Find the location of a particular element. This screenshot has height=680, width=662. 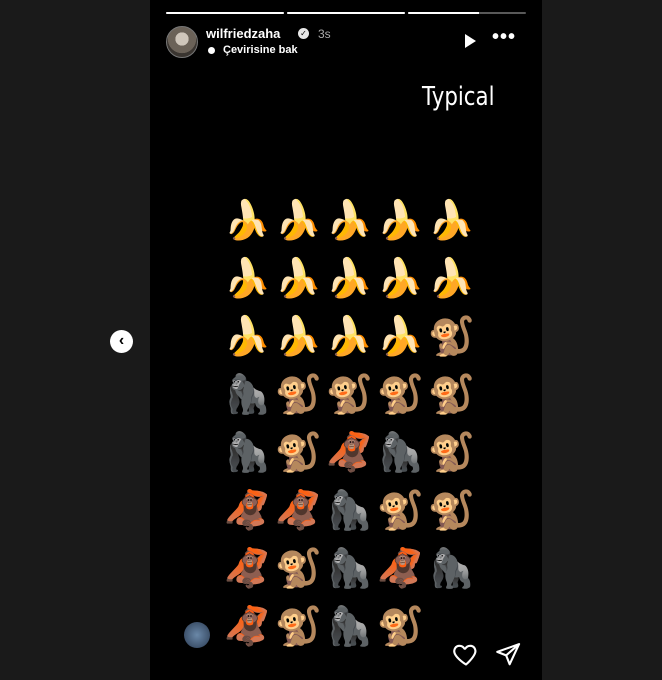

emoji-row: 🦍 🐒 🦧 🦍 🐒 is located at coordinates (352, 453).